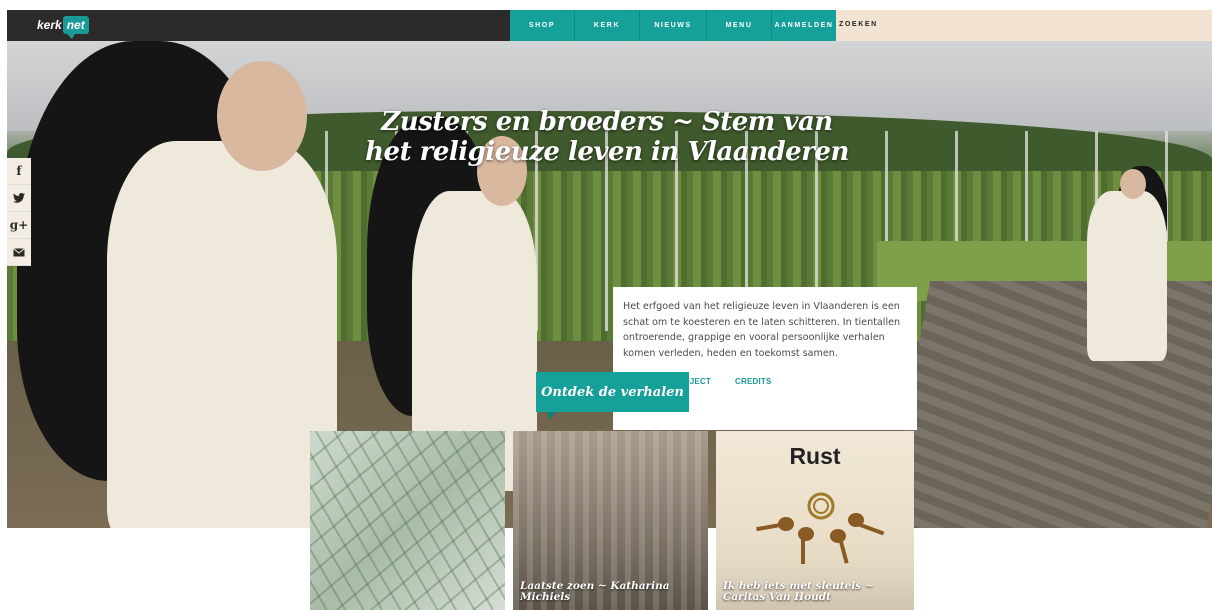 This screenshot has height=610, width=1212. What do you see at coordinates (19, 225) in the screenshot?
I see `google-plus-icon: g+` at bounding box center [19, 225].